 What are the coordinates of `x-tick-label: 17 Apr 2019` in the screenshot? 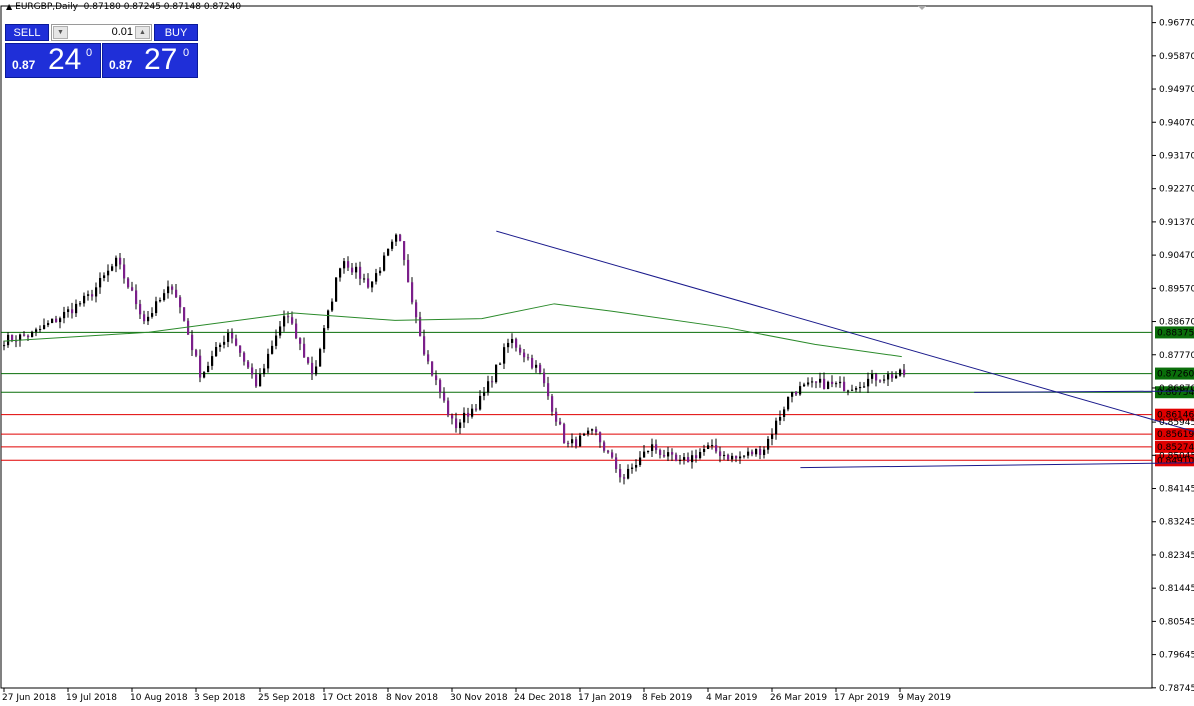 It's located at (862, 698).